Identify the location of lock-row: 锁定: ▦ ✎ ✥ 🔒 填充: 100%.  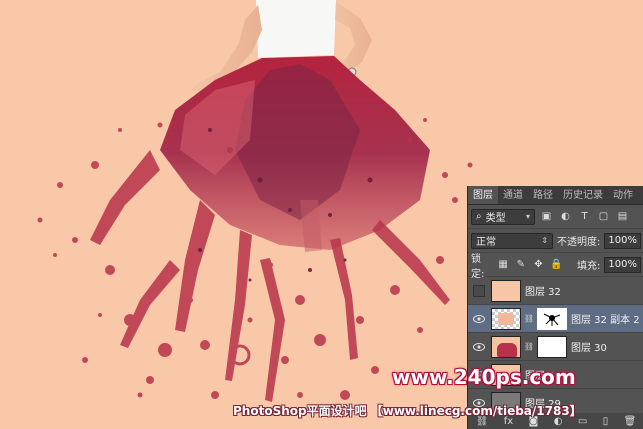
(555, 266).